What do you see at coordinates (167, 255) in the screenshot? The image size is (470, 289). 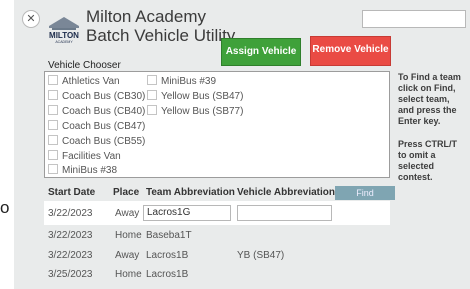 I see `row-3-team: Lacros1B` at bounding box center [167, 255].